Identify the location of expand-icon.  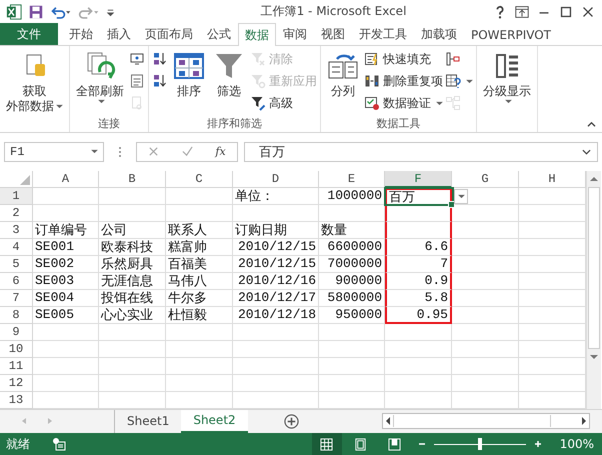
(586, 151).